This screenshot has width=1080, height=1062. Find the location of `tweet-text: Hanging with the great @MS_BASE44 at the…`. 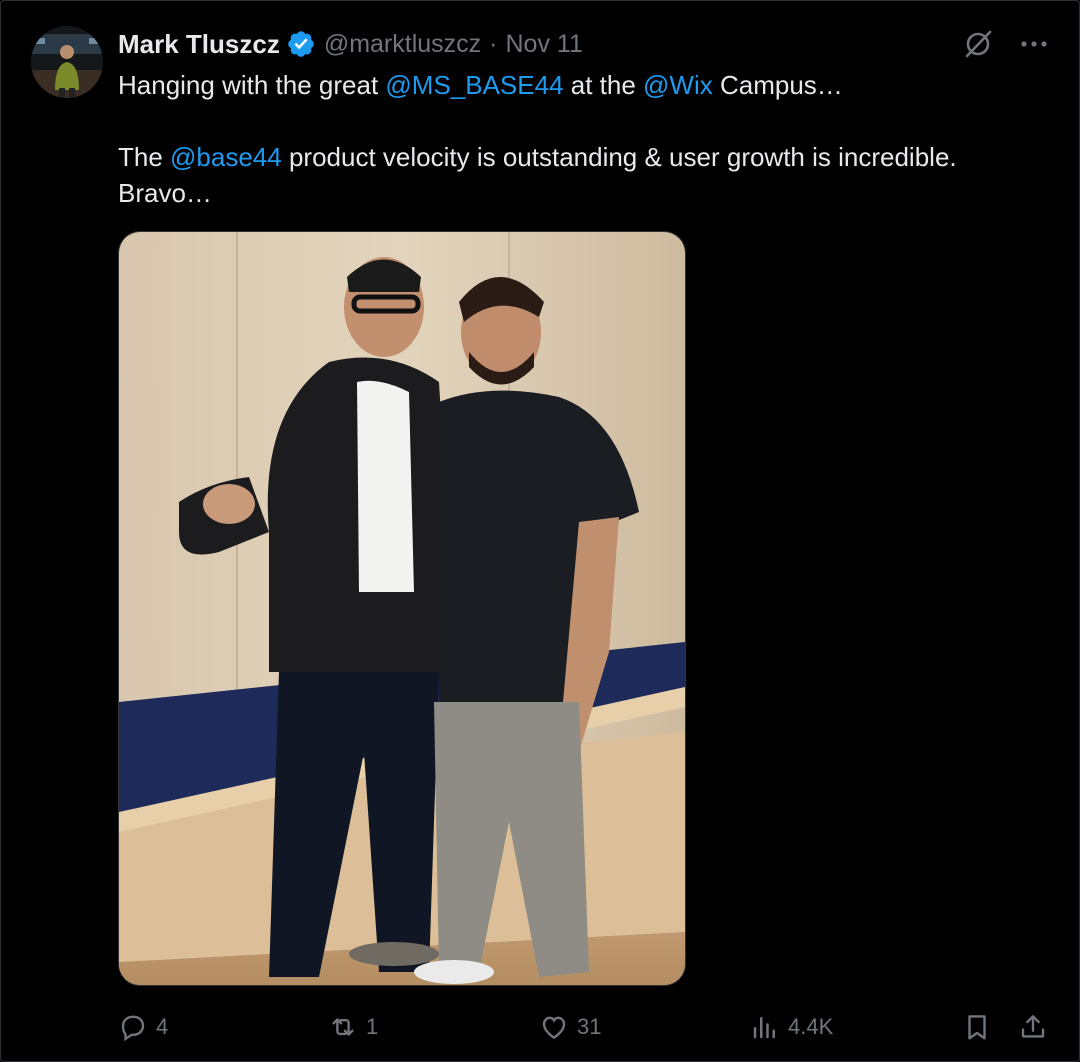

tweet-text: Hanging with the great @MS_BASE44 at the… is located at coordinates (583, 139).